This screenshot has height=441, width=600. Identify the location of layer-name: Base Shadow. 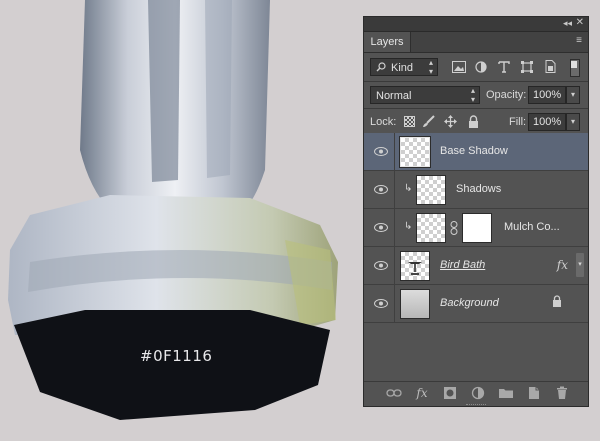
(474, 151).